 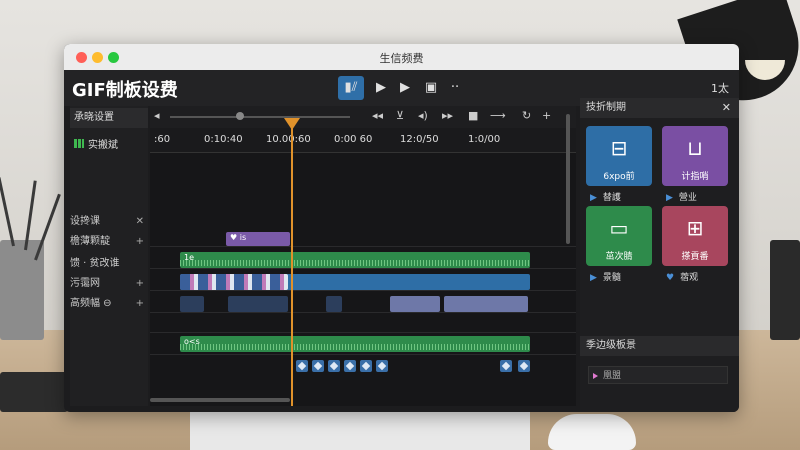 What do you see at coordinates (619, 148) in the screenshot?
I see `briefcase-icon: ⊟` at bounding box center [619, 148].